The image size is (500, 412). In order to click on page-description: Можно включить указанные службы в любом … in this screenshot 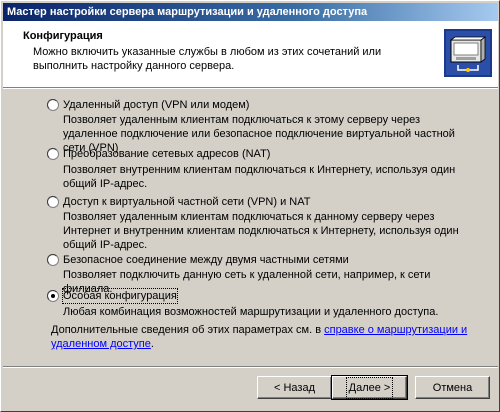, I will do `click(207, 59)`.